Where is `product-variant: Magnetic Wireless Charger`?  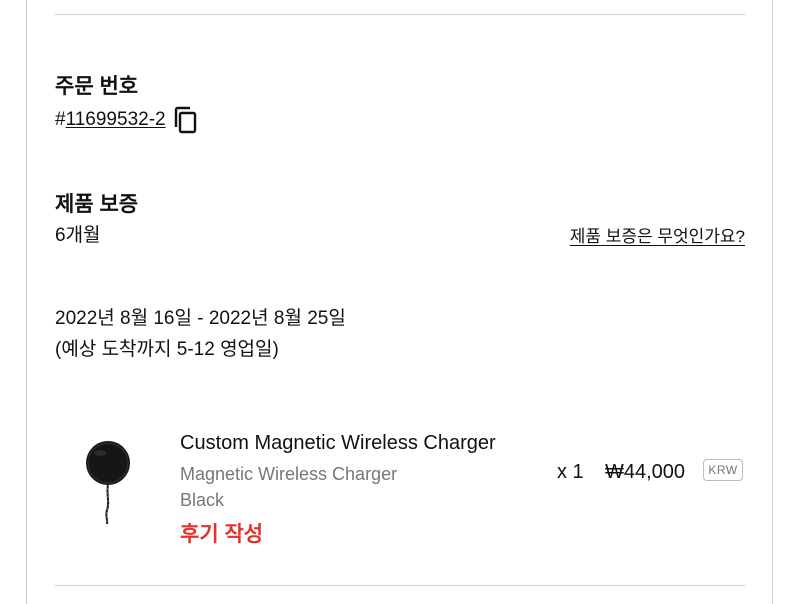
product-variant: Magnetic Wireless Charger is located at coordinates (289, 474).